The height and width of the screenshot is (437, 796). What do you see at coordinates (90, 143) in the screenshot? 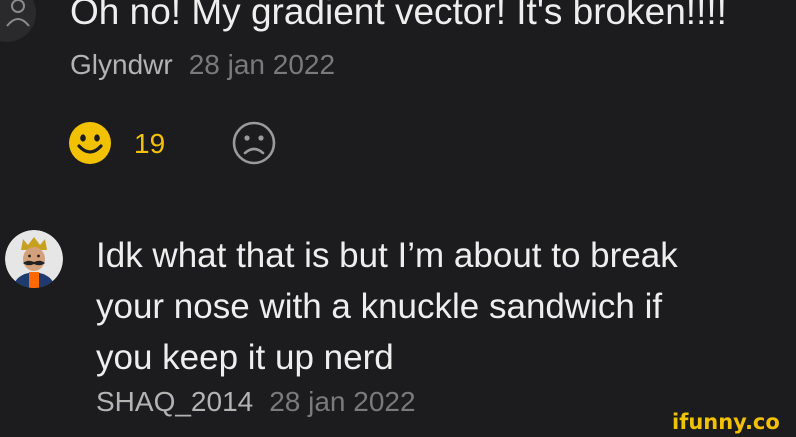
I see `smiley-face-icon` at bounding box center [90, 143].